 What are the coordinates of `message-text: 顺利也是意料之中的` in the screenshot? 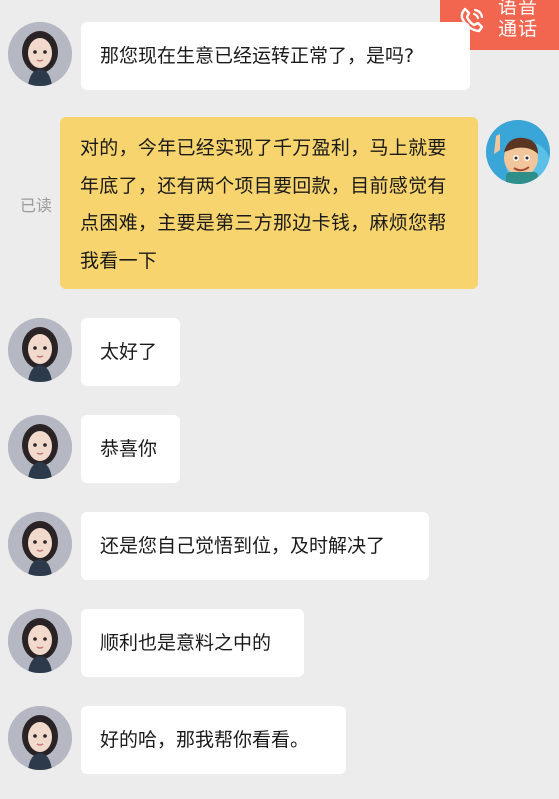 It's located at (186, 643).